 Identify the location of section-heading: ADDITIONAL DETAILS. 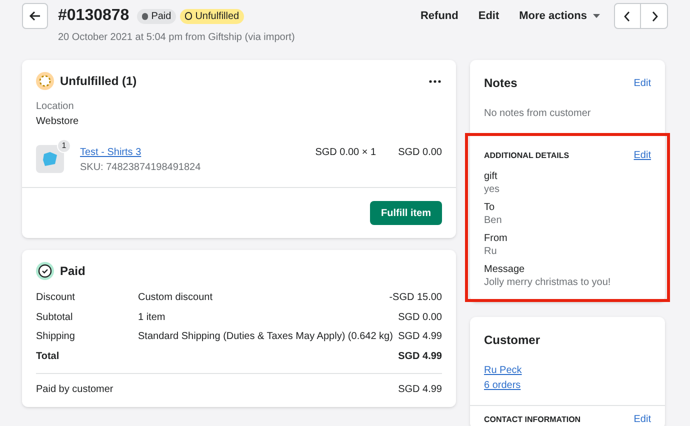
(527, 156).